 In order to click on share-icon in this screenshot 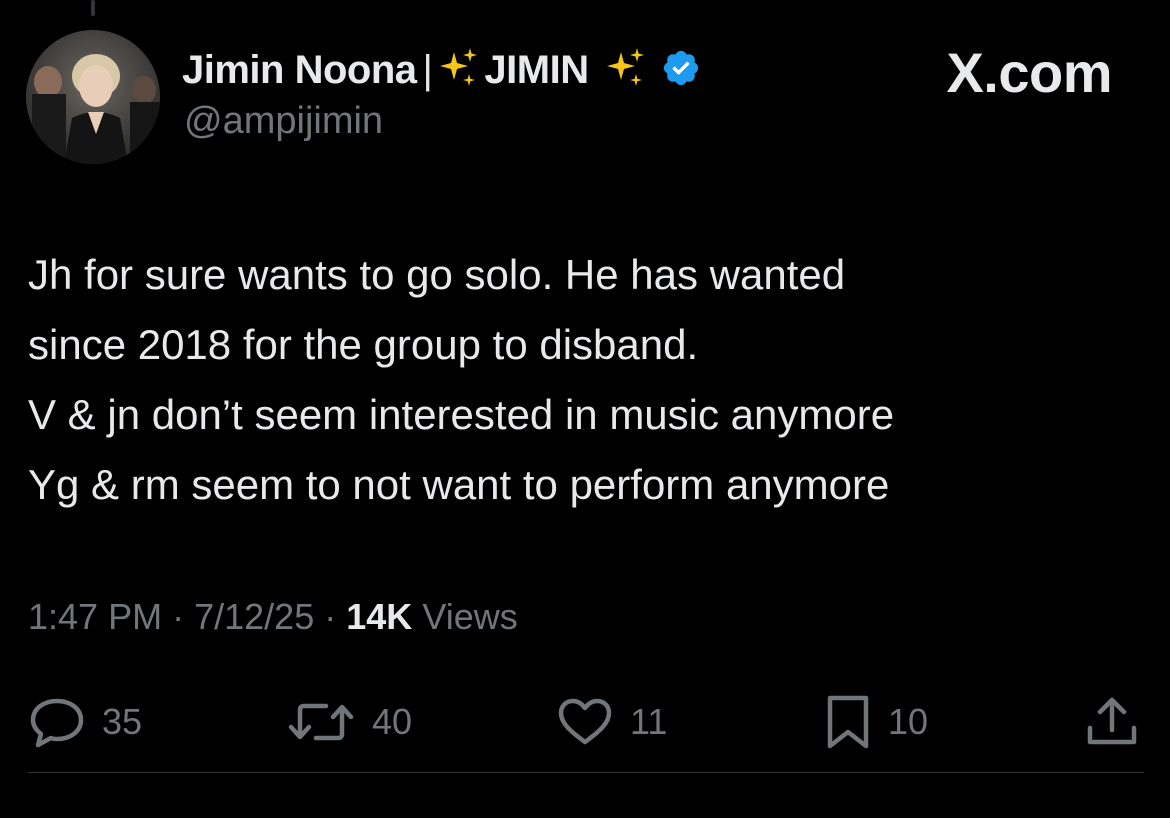, I will do `click(1112, 722)`.